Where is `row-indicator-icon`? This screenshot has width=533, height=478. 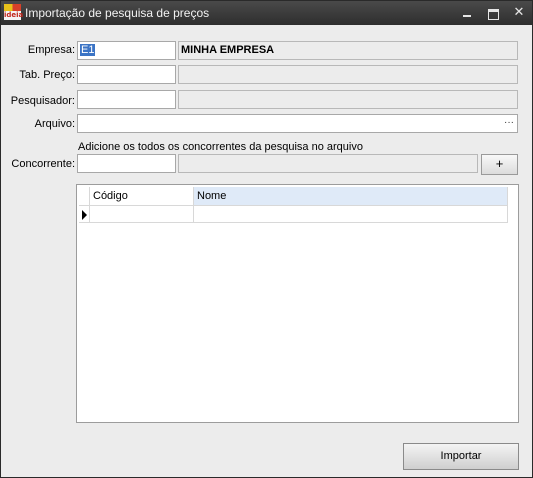
row-indicator-icon is located at coordinates (84, 214).